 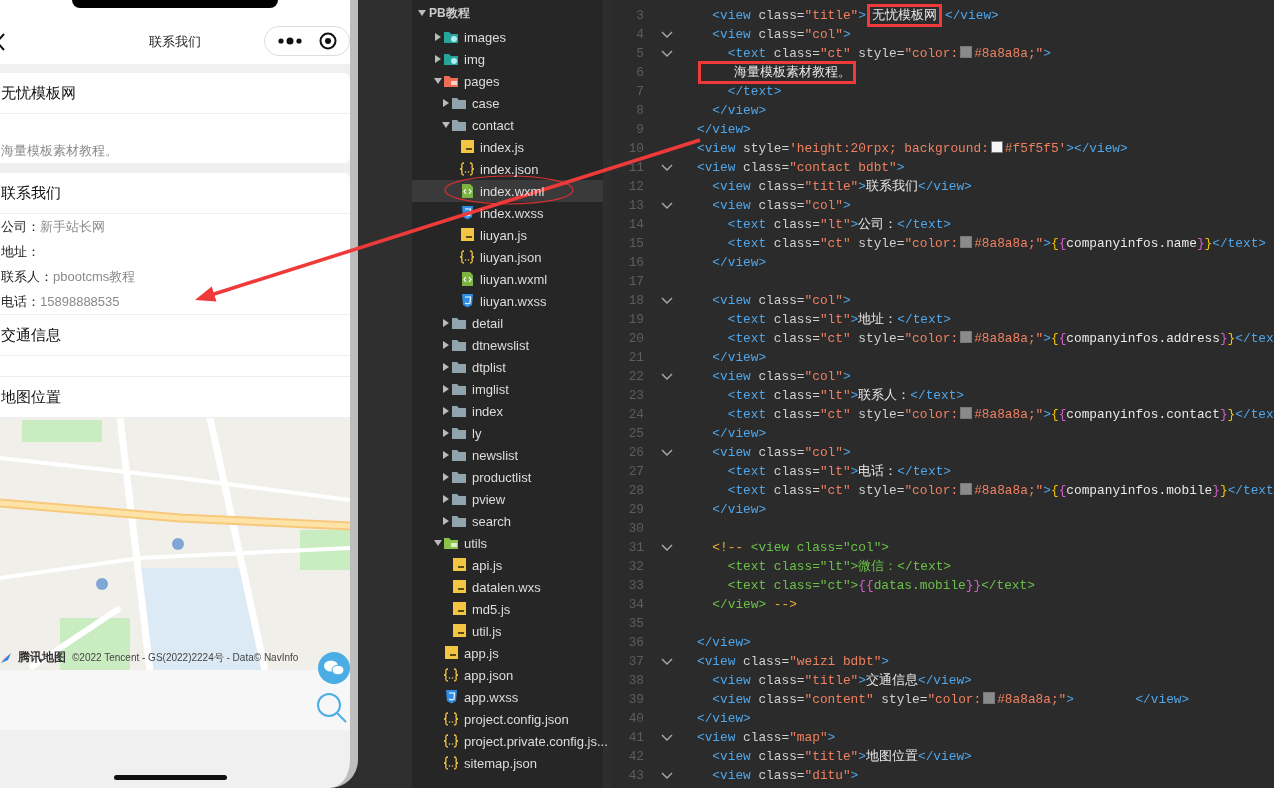 I want to click on tree-item: app.js, so click(x=507, y=653).